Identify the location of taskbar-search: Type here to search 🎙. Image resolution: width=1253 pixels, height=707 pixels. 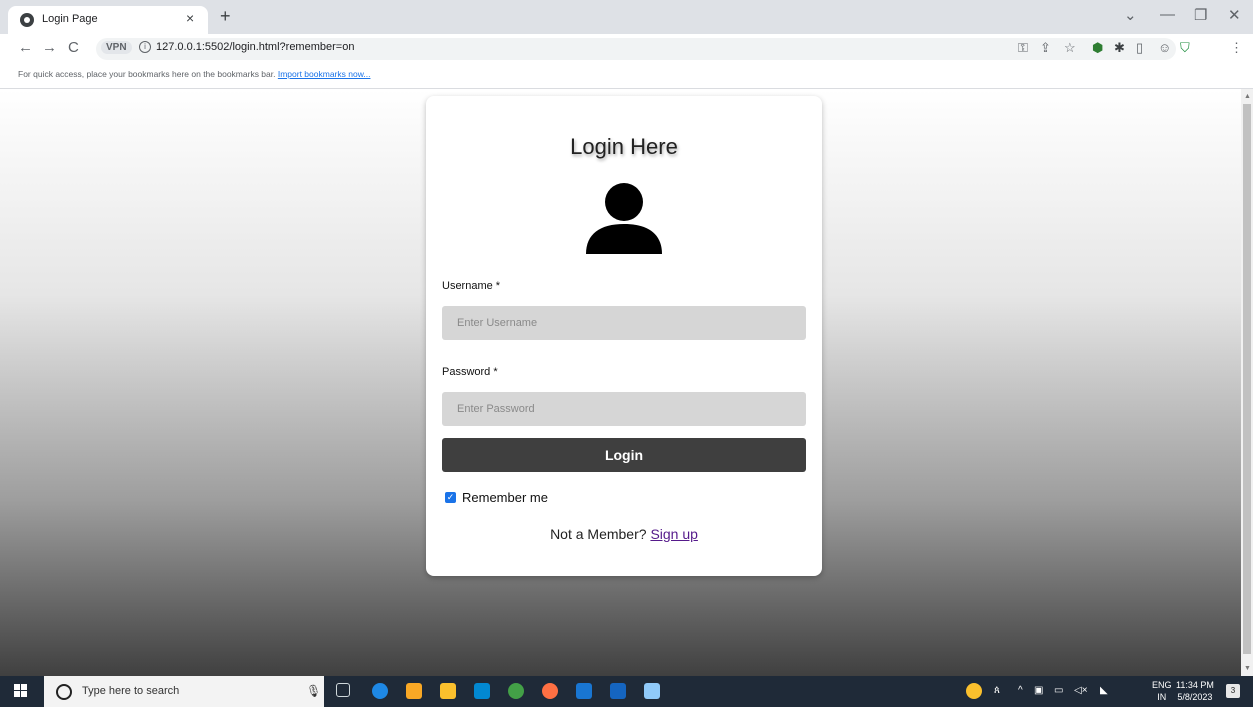
(184, 691).